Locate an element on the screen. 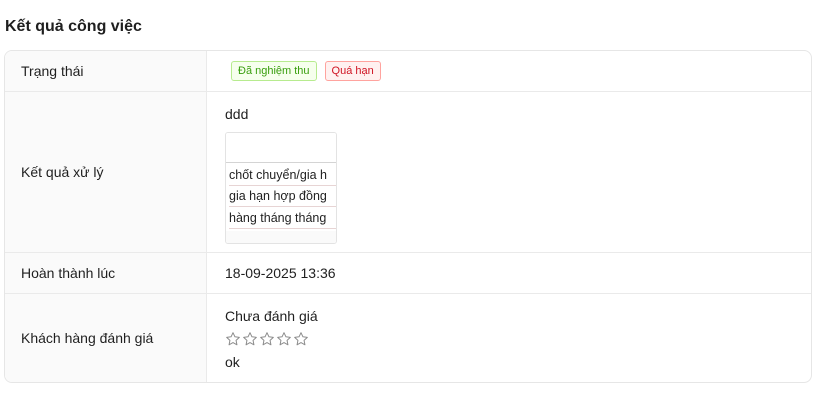 The image size is (832, 406). star-rating is located at coordinates (518, 339).